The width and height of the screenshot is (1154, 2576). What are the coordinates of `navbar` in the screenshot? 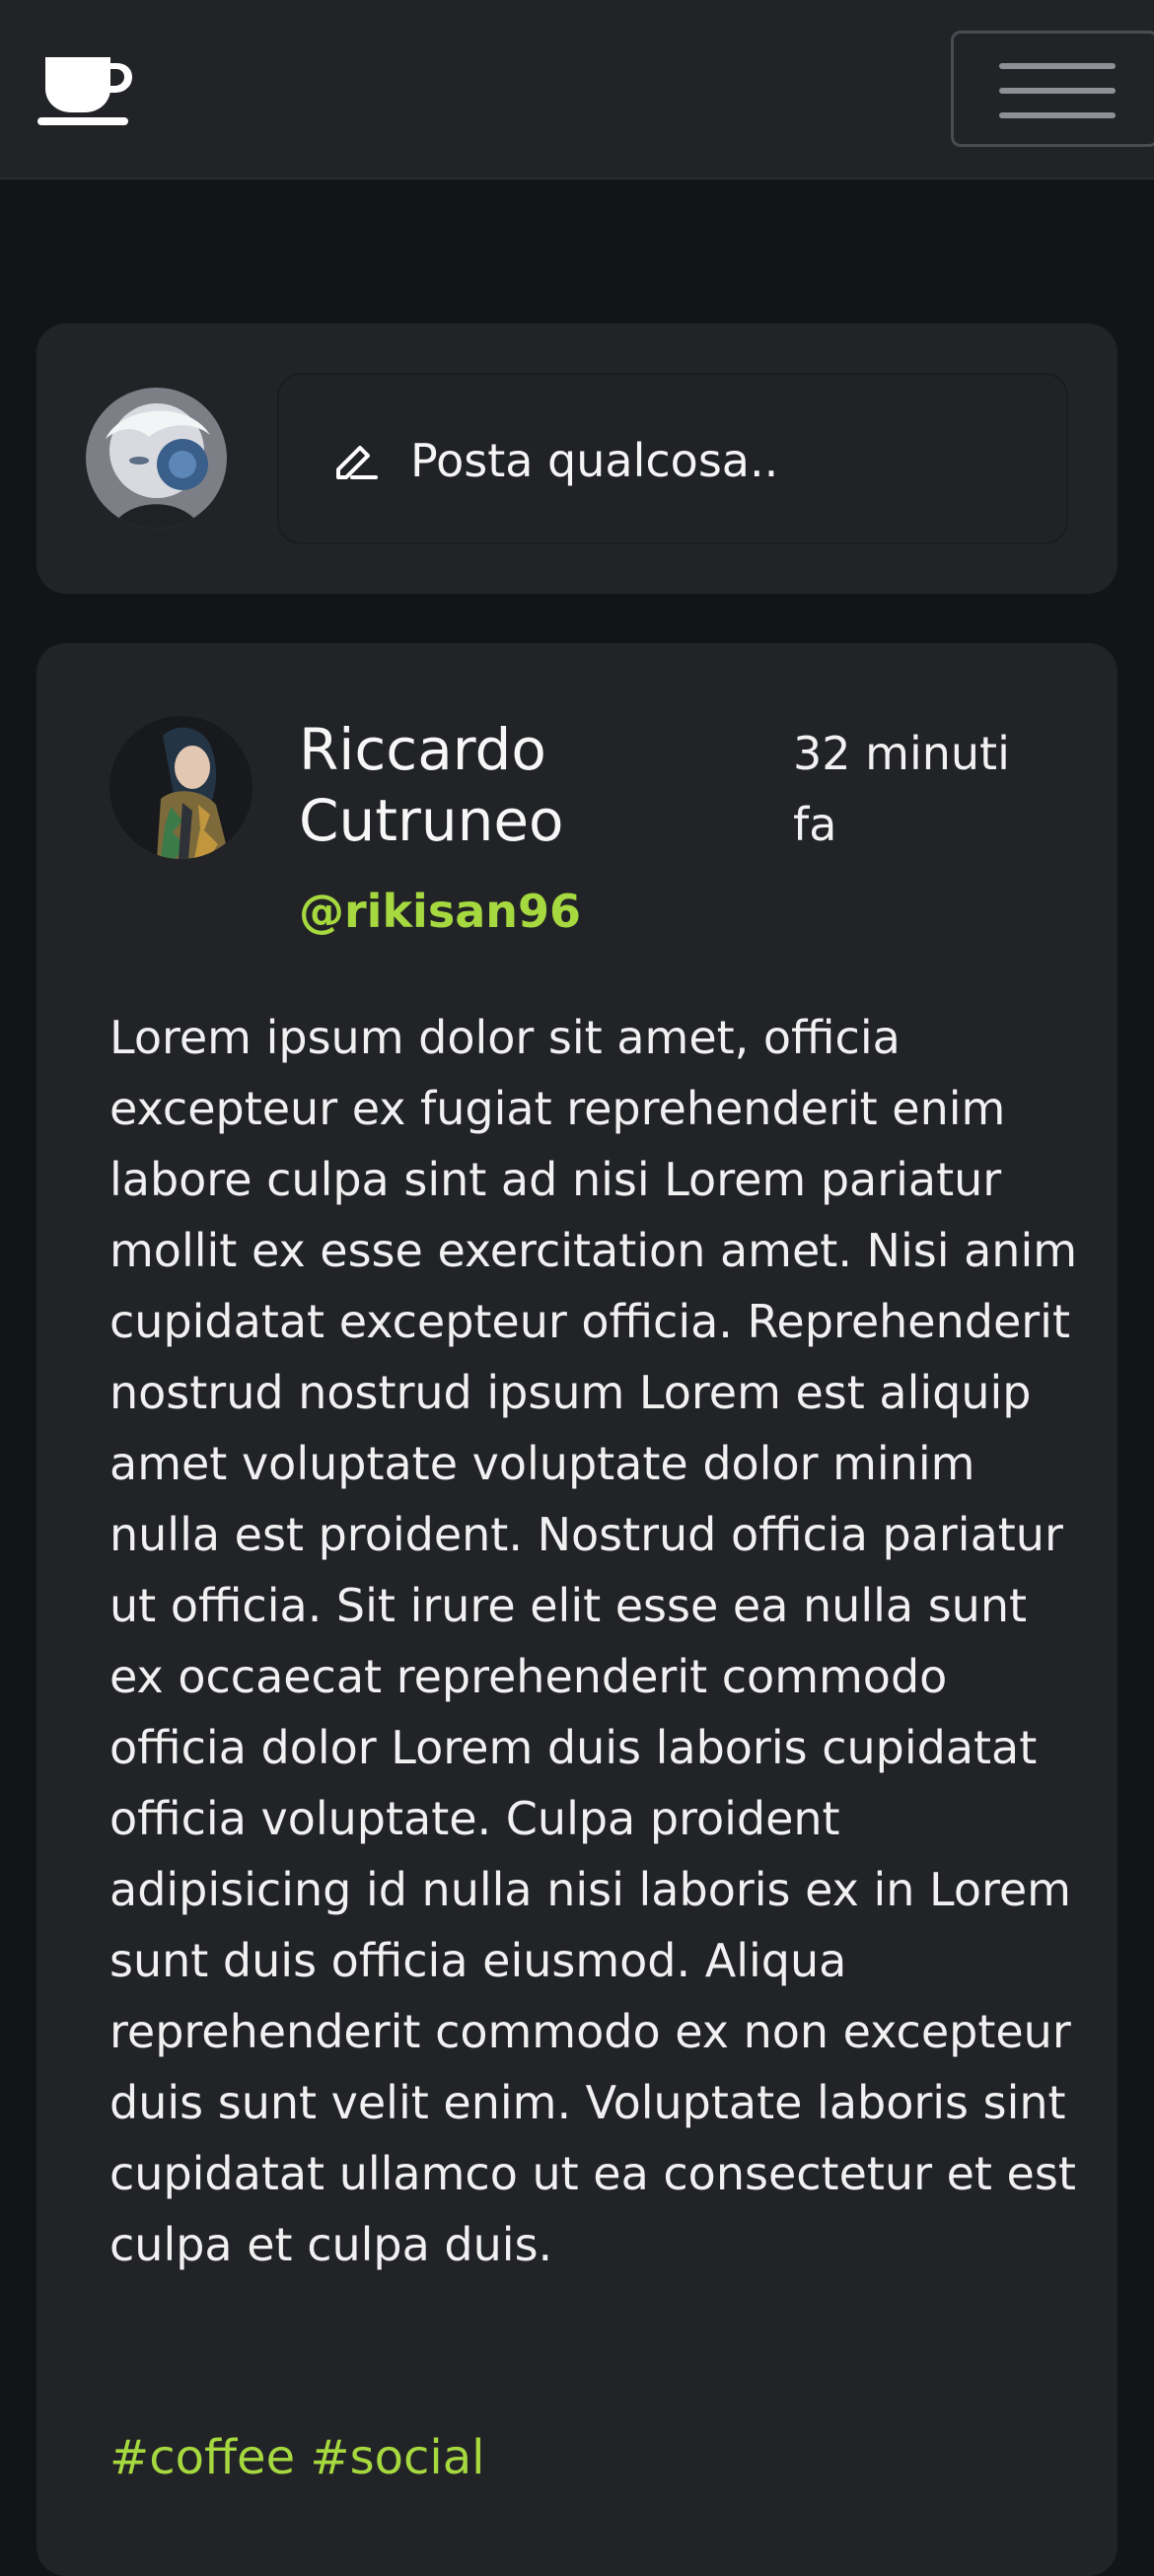 It's located at (577, 89).